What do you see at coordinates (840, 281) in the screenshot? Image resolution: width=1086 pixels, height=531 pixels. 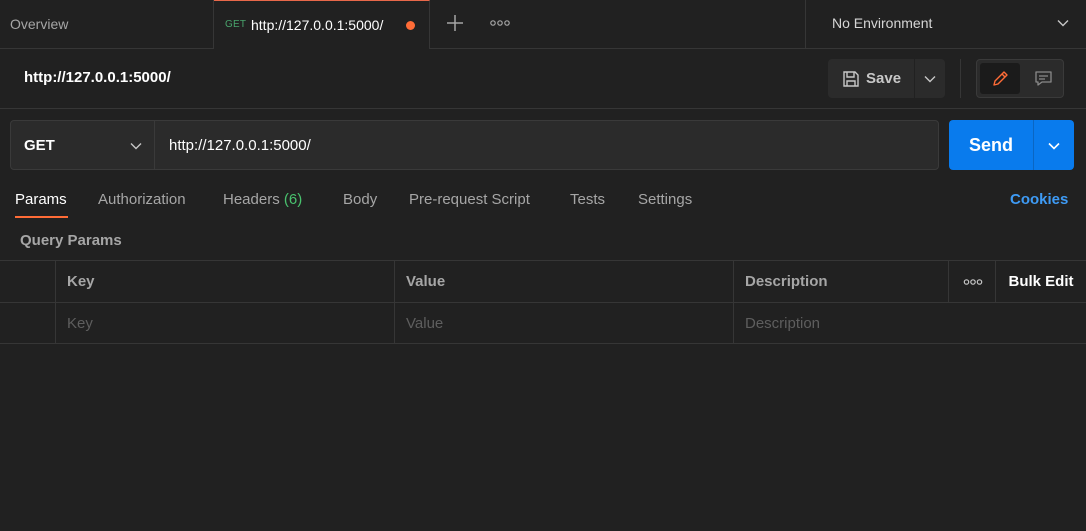 I see `column-header-description: Description` at bounding box center [840, 281].